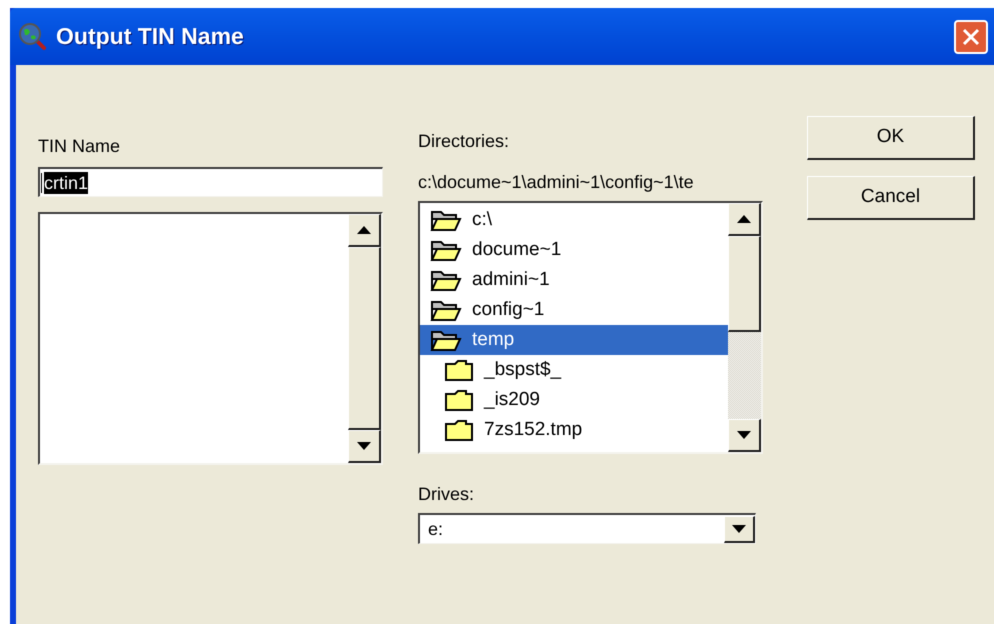 Image resolution: width=994 pixels, height=624 pixels. I want to click on directory-item: c:\, so click(574, 220).